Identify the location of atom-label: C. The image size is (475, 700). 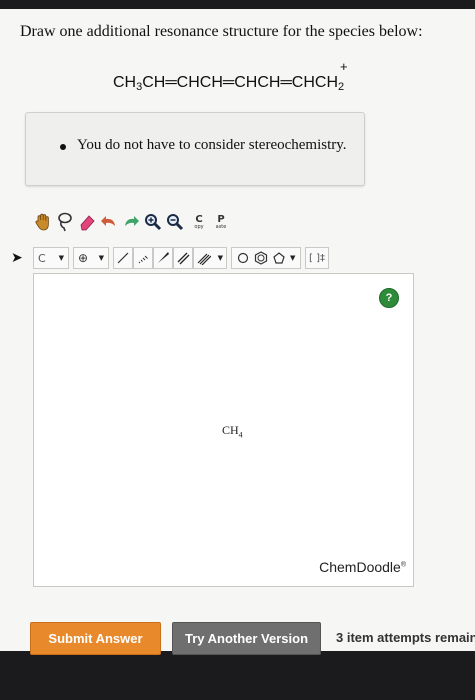
(42, 258).